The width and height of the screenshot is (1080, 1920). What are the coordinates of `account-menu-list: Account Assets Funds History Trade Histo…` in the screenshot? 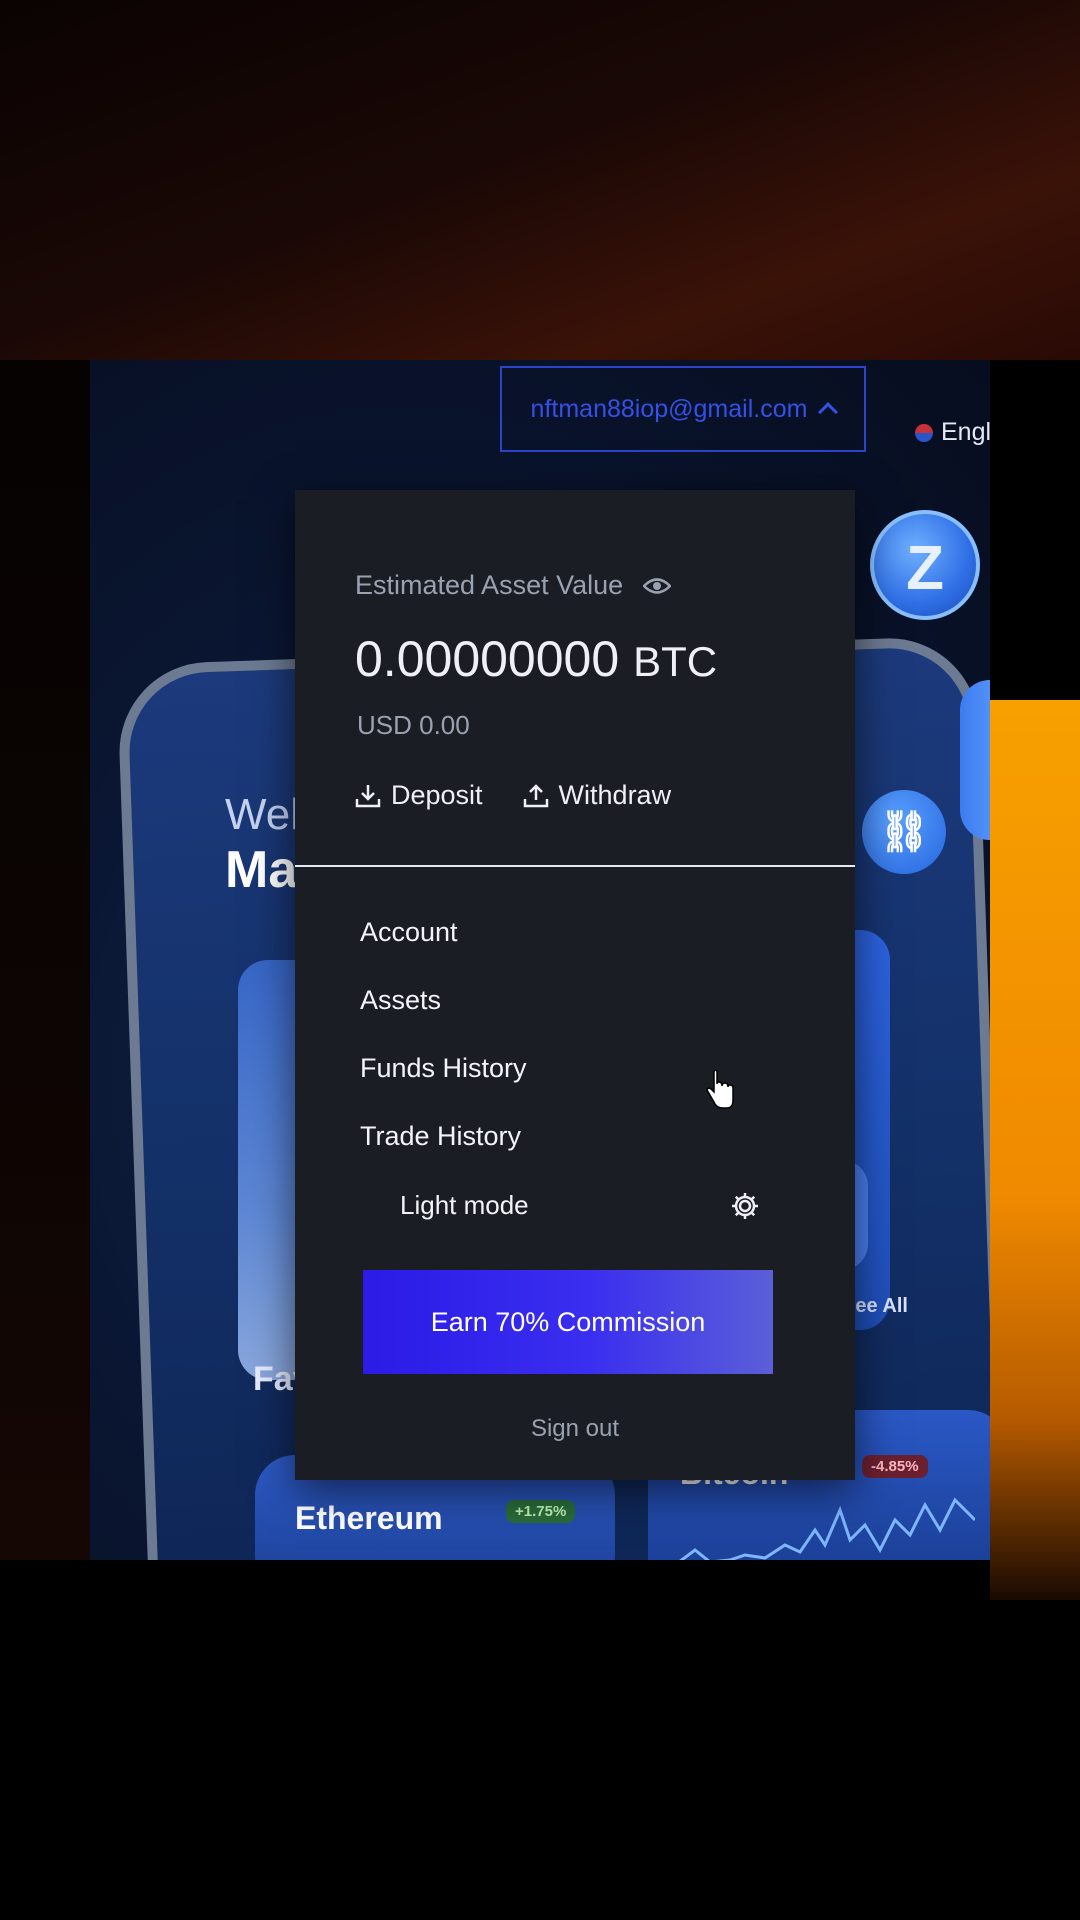 It's located at (443, 1046).